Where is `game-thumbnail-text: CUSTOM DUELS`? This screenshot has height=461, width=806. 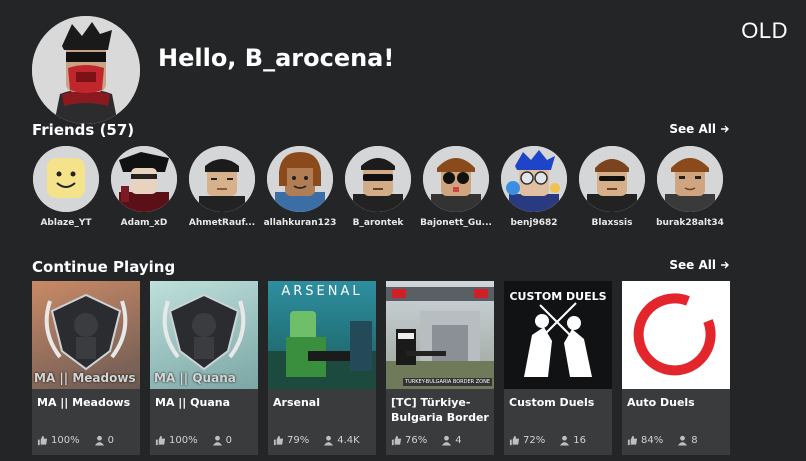
game-thumbnail-text: CUSTOM DUELS is located at coordinates (558, 296).